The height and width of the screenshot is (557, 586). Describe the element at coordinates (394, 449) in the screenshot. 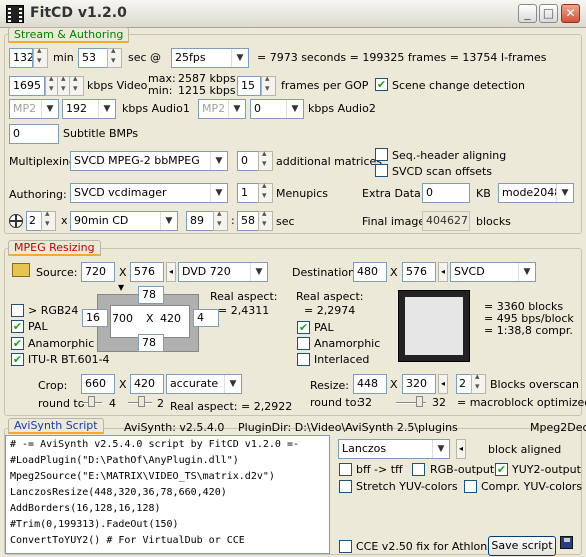

I see `resizer-select: Lanczos ▼` at that location.